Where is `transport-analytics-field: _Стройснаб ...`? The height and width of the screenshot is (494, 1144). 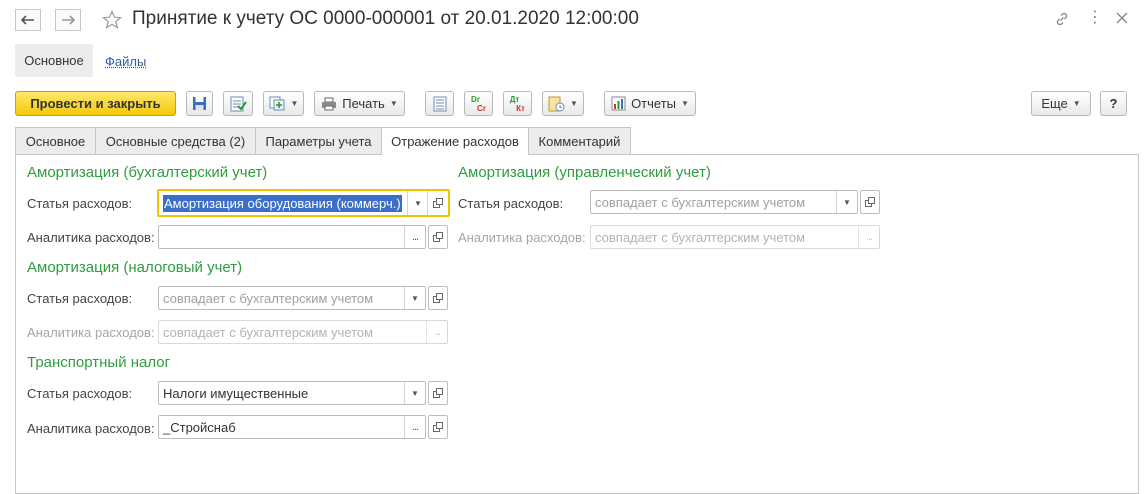 transport-analytics-field: _Стройснаб ... is located at coordinates (292, 427).